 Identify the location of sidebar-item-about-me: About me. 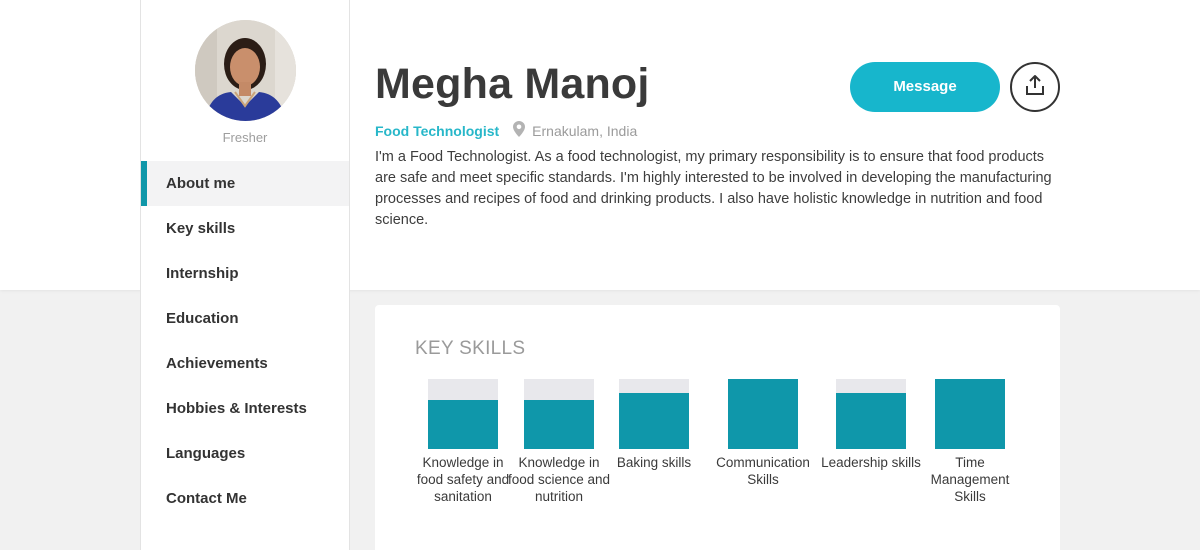
(245, 183).